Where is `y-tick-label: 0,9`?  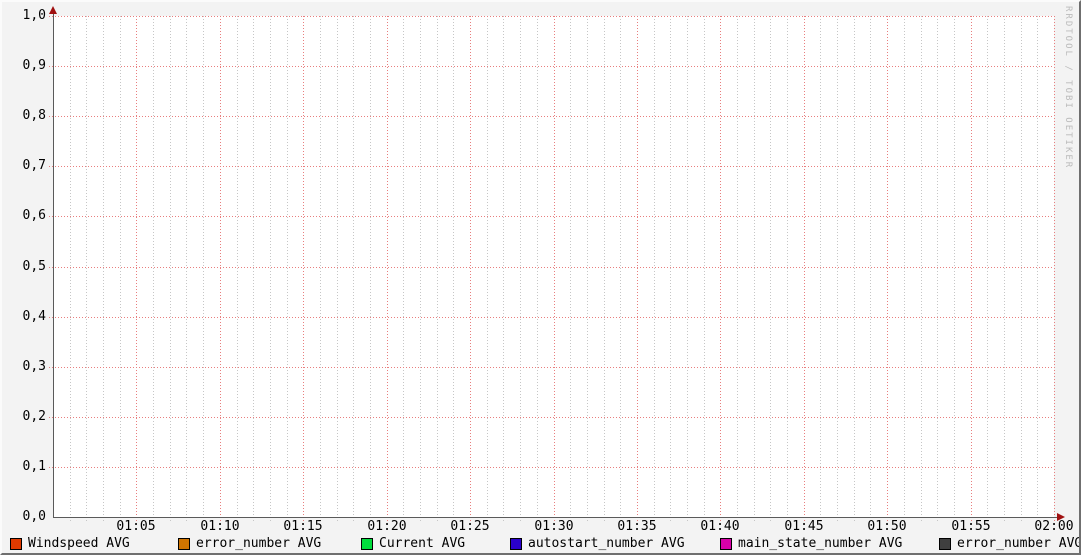 y-tick-label: 0,9 is located at coordinates (34, 65).